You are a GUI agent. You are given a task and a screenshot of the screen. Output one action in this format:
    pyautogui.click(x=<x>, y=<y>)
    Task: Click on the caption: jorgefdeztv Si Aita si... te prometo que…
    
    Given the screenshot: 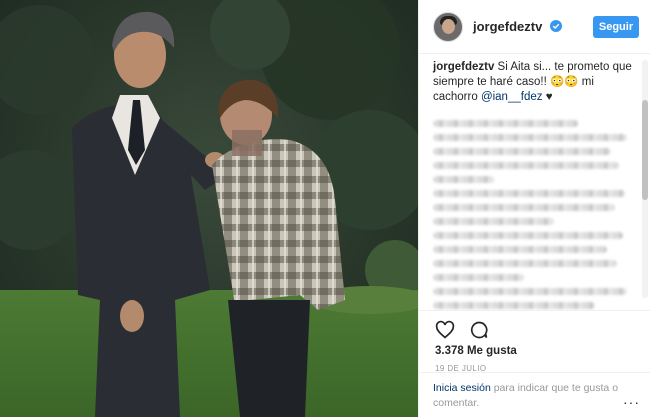 What is the action you would take?
    pyautogui.click(x=534, y=82)
    